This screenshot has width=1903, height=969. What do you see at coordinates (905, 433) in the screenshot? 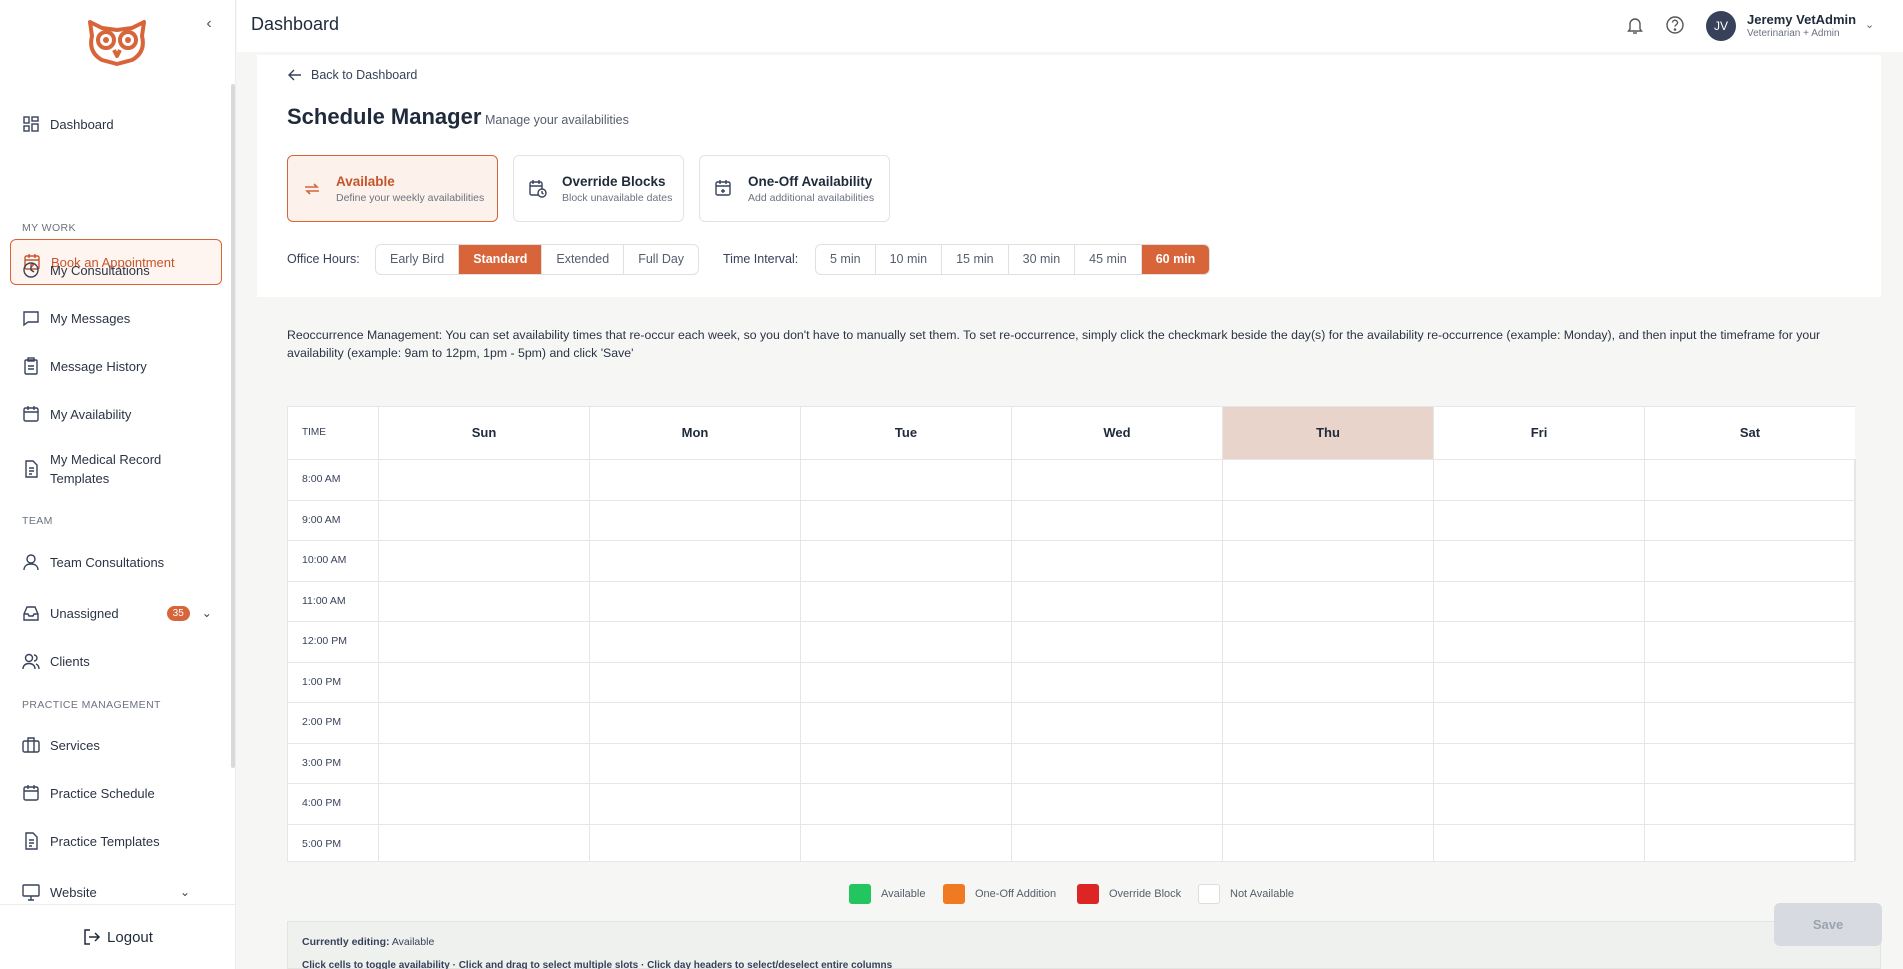
I see `day-header-tue: Tue` at bounding box center [905, 433].